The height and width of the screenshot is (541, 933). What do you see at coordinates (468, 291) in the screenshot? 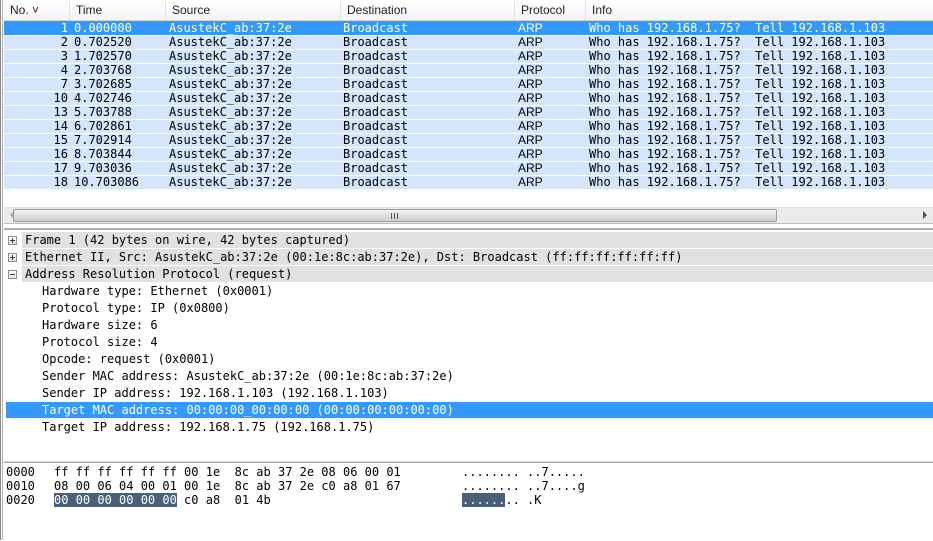
I see `tree-field: Hardware type: Ethernet (0x0001)` at bounding box center [468, 291].